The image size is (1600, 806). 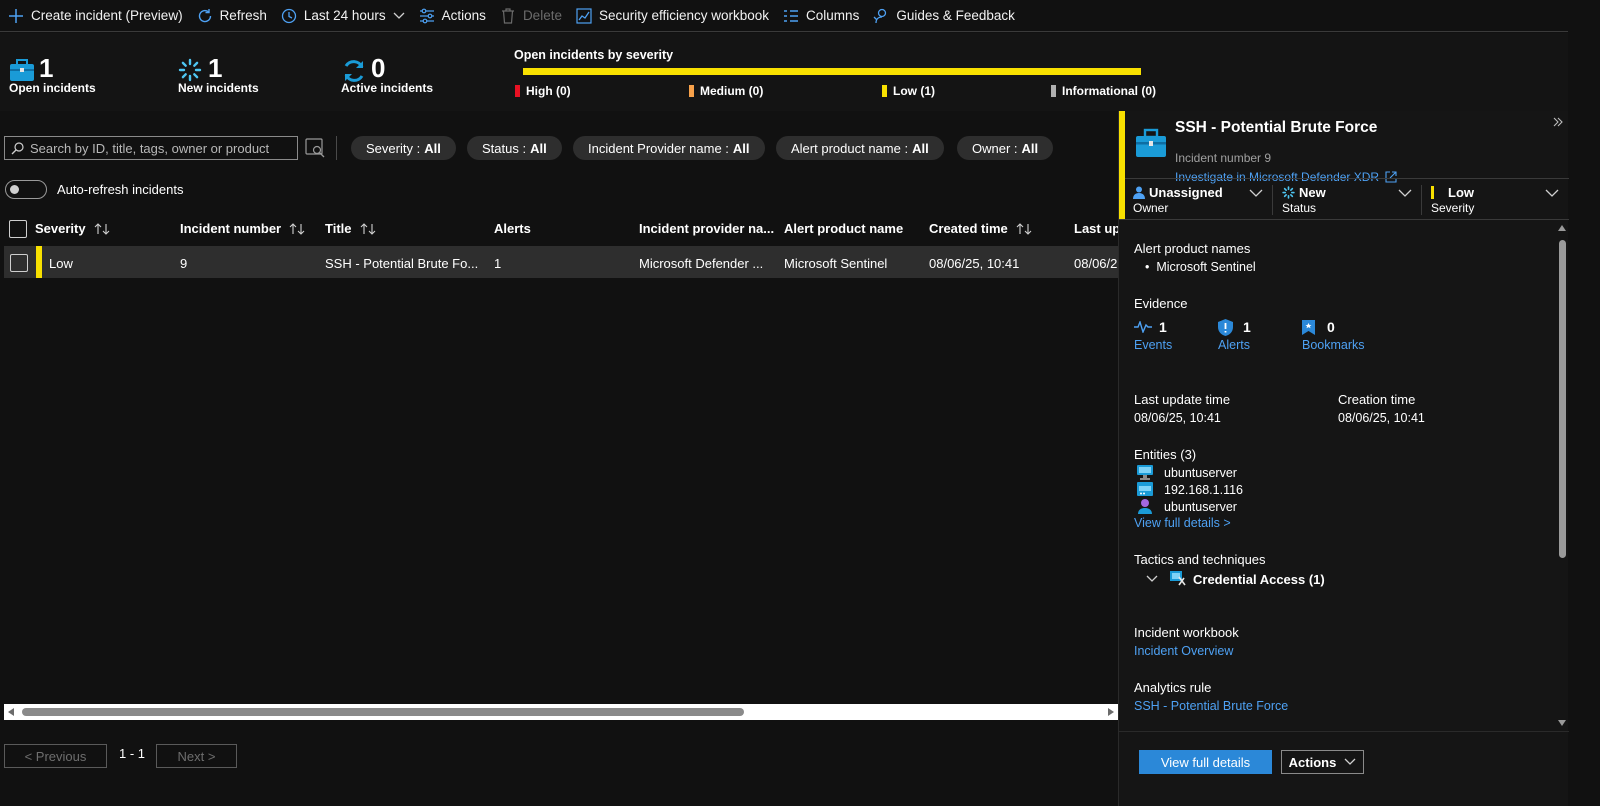 I want to click on refresh-button: Refresh, so click(x=232, y=16).